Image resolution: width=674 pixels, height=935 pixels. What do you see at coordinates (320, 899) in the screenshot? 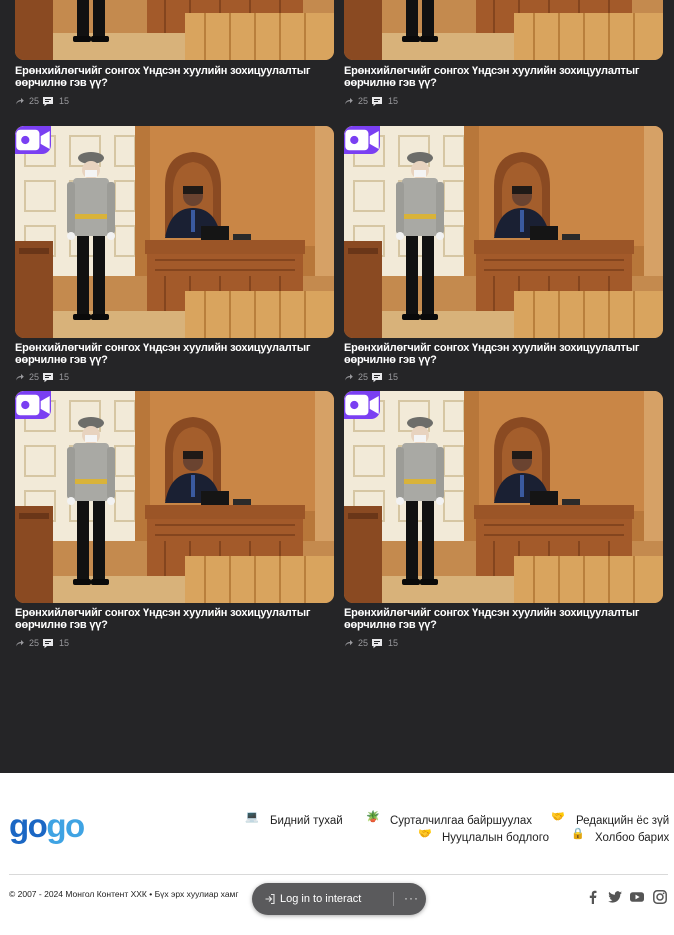
I see `login-label: Log in to interact` at bounding box center [320, 899].